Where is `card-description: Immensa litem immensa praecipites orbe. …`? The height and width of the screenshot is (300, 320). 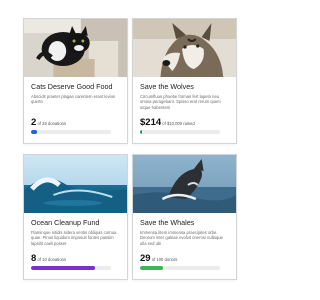 card-description: Immensa litem immensa praecipites orbe. … is located at coordinates (181, 238).